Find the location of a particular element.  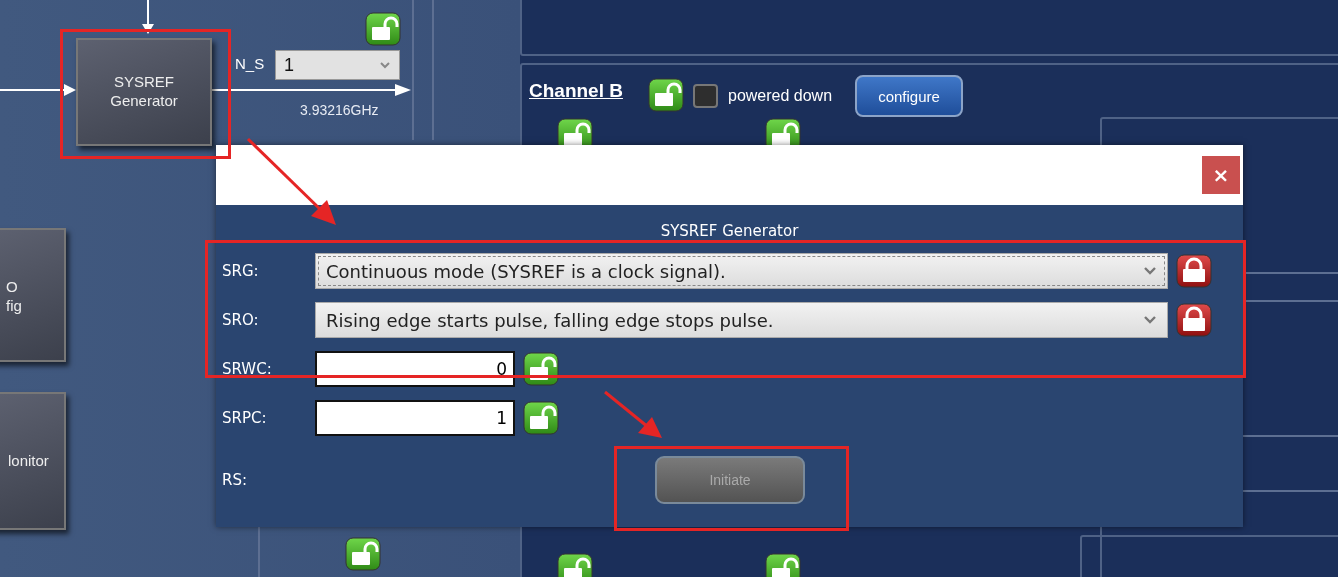

field-label: SRPC: is located at coordinates (245, 418).